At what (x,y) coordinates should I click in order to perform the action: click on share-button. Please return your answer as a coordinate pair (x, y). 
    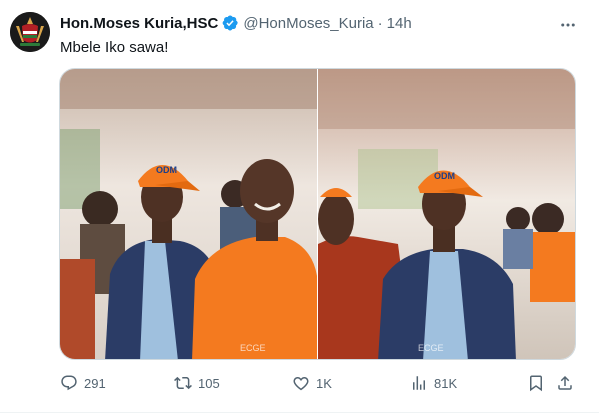
    Looking at the image, I should click on (565, 383).